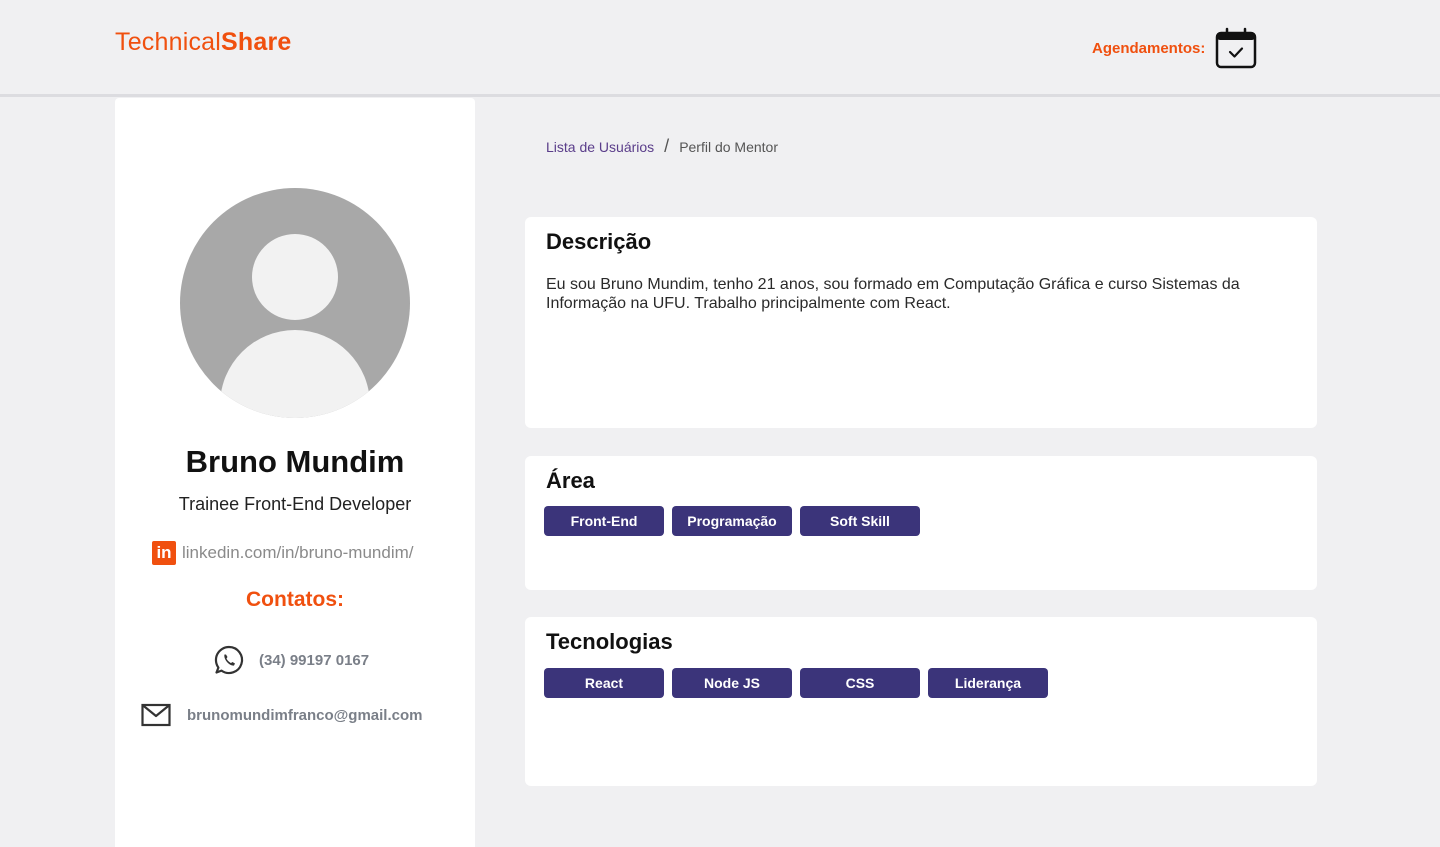 Image resolution: width=1440 pixels, height=847 pixels. I want to click on technology-tag: Liderança, so click(988, 683).